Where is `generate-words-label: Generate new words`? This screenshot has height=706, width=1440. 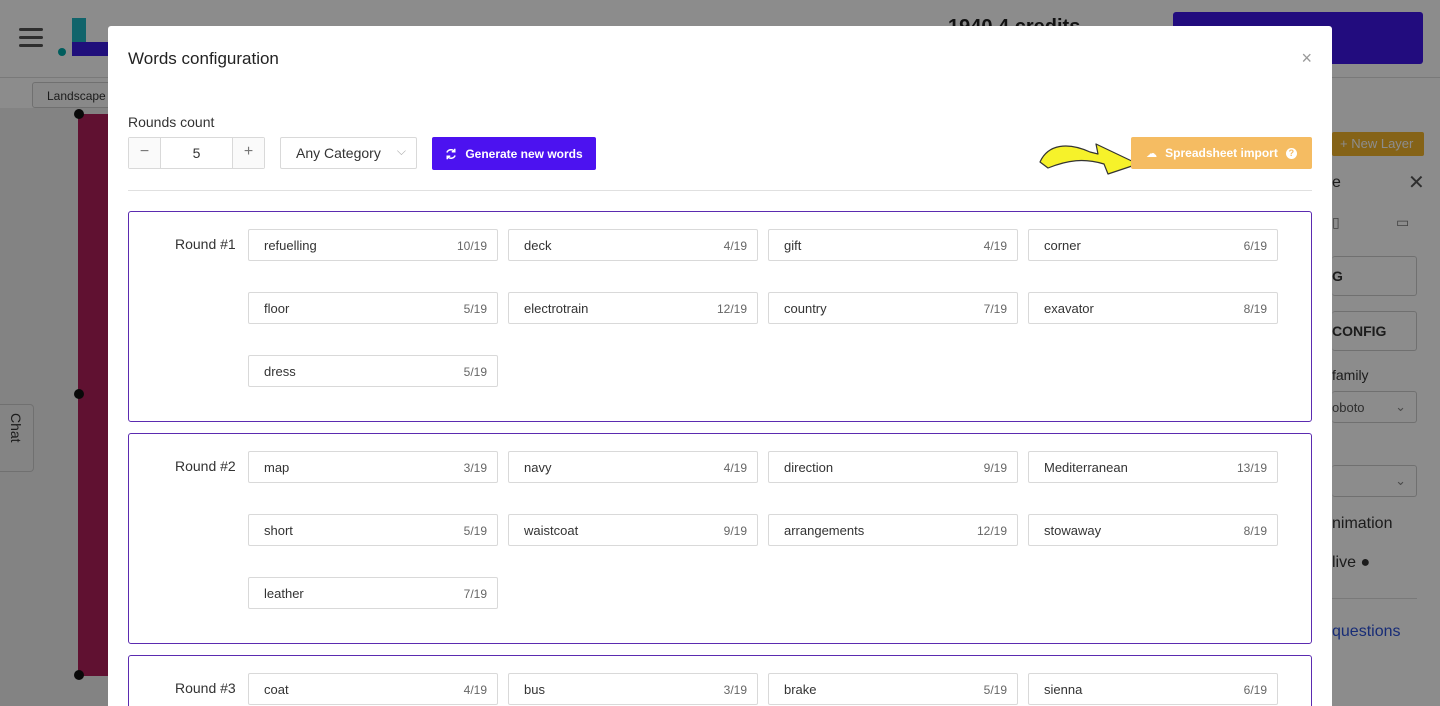
generate-words-label: Generate new words is located at coordinates (524, 153).